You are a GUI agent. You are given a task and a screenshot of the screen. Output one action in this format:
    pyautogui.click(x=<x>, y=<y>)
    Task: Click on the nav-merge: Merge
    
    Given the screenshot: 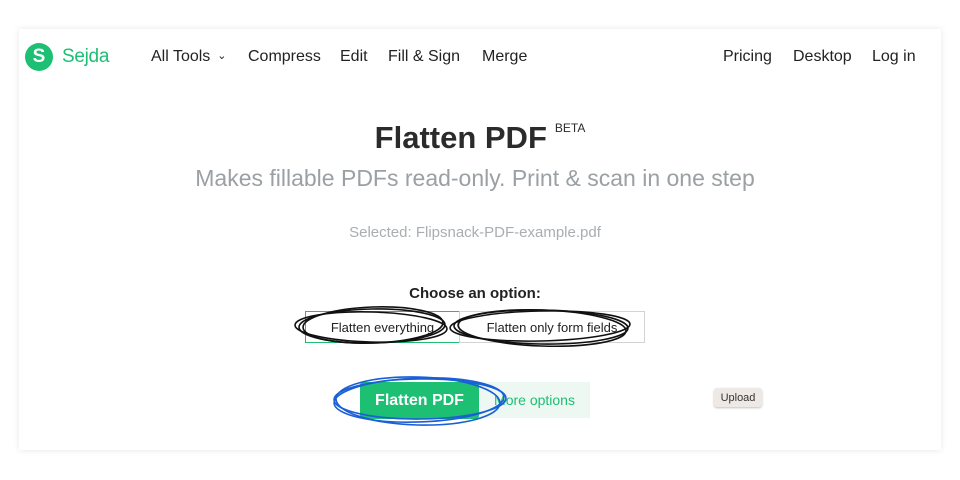 What is the action you would take?
    pyautogui.click(x=504, y=57)
    